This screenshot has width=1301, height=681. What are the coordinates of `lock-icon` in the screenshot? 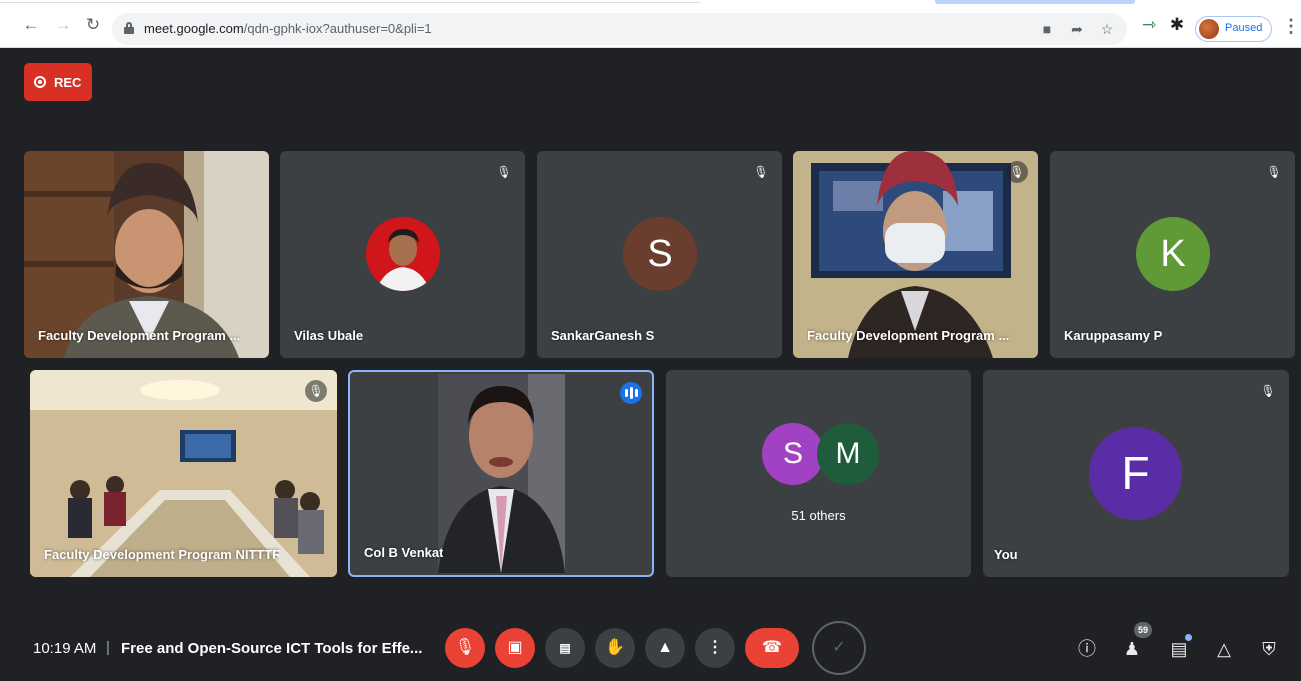 It's located at (129, 28).